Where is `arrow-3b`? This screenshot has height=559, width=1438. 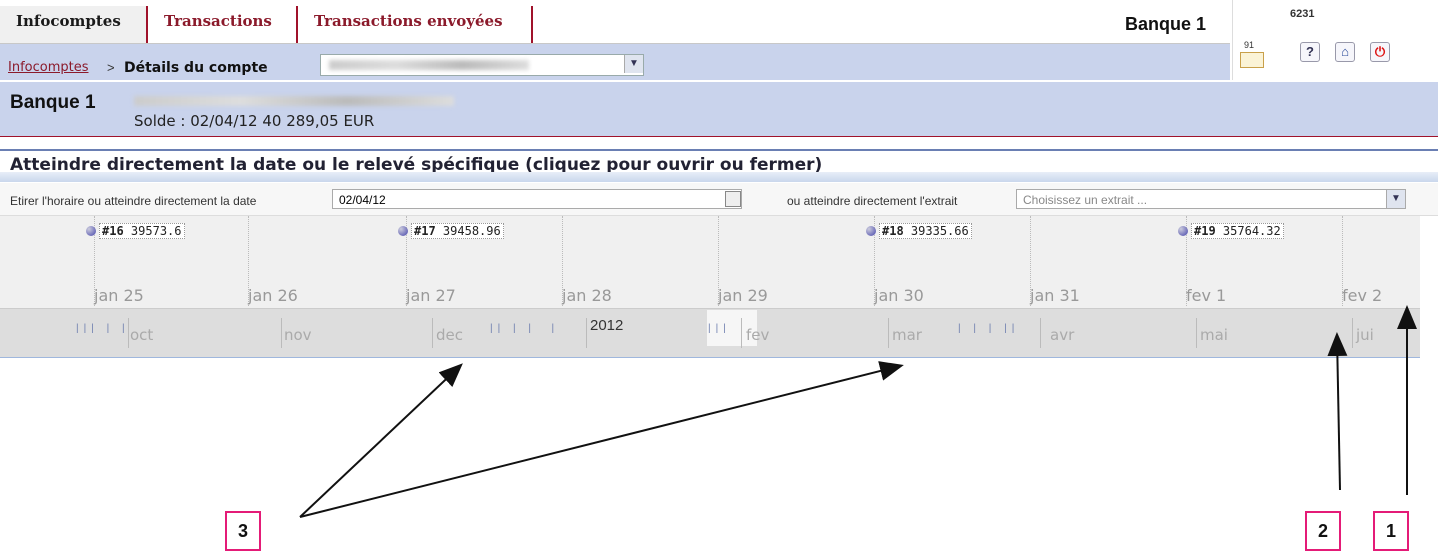
arrow-3b is located at coordinates (601, 439).